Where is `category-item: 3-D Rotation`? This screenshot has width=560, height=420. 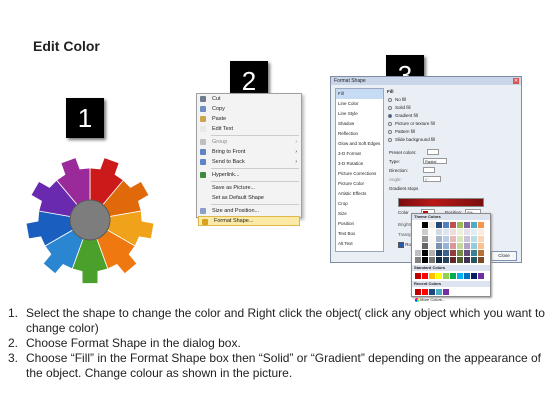 category-item: 3-D Rotation is located at coordinates (359, 164).